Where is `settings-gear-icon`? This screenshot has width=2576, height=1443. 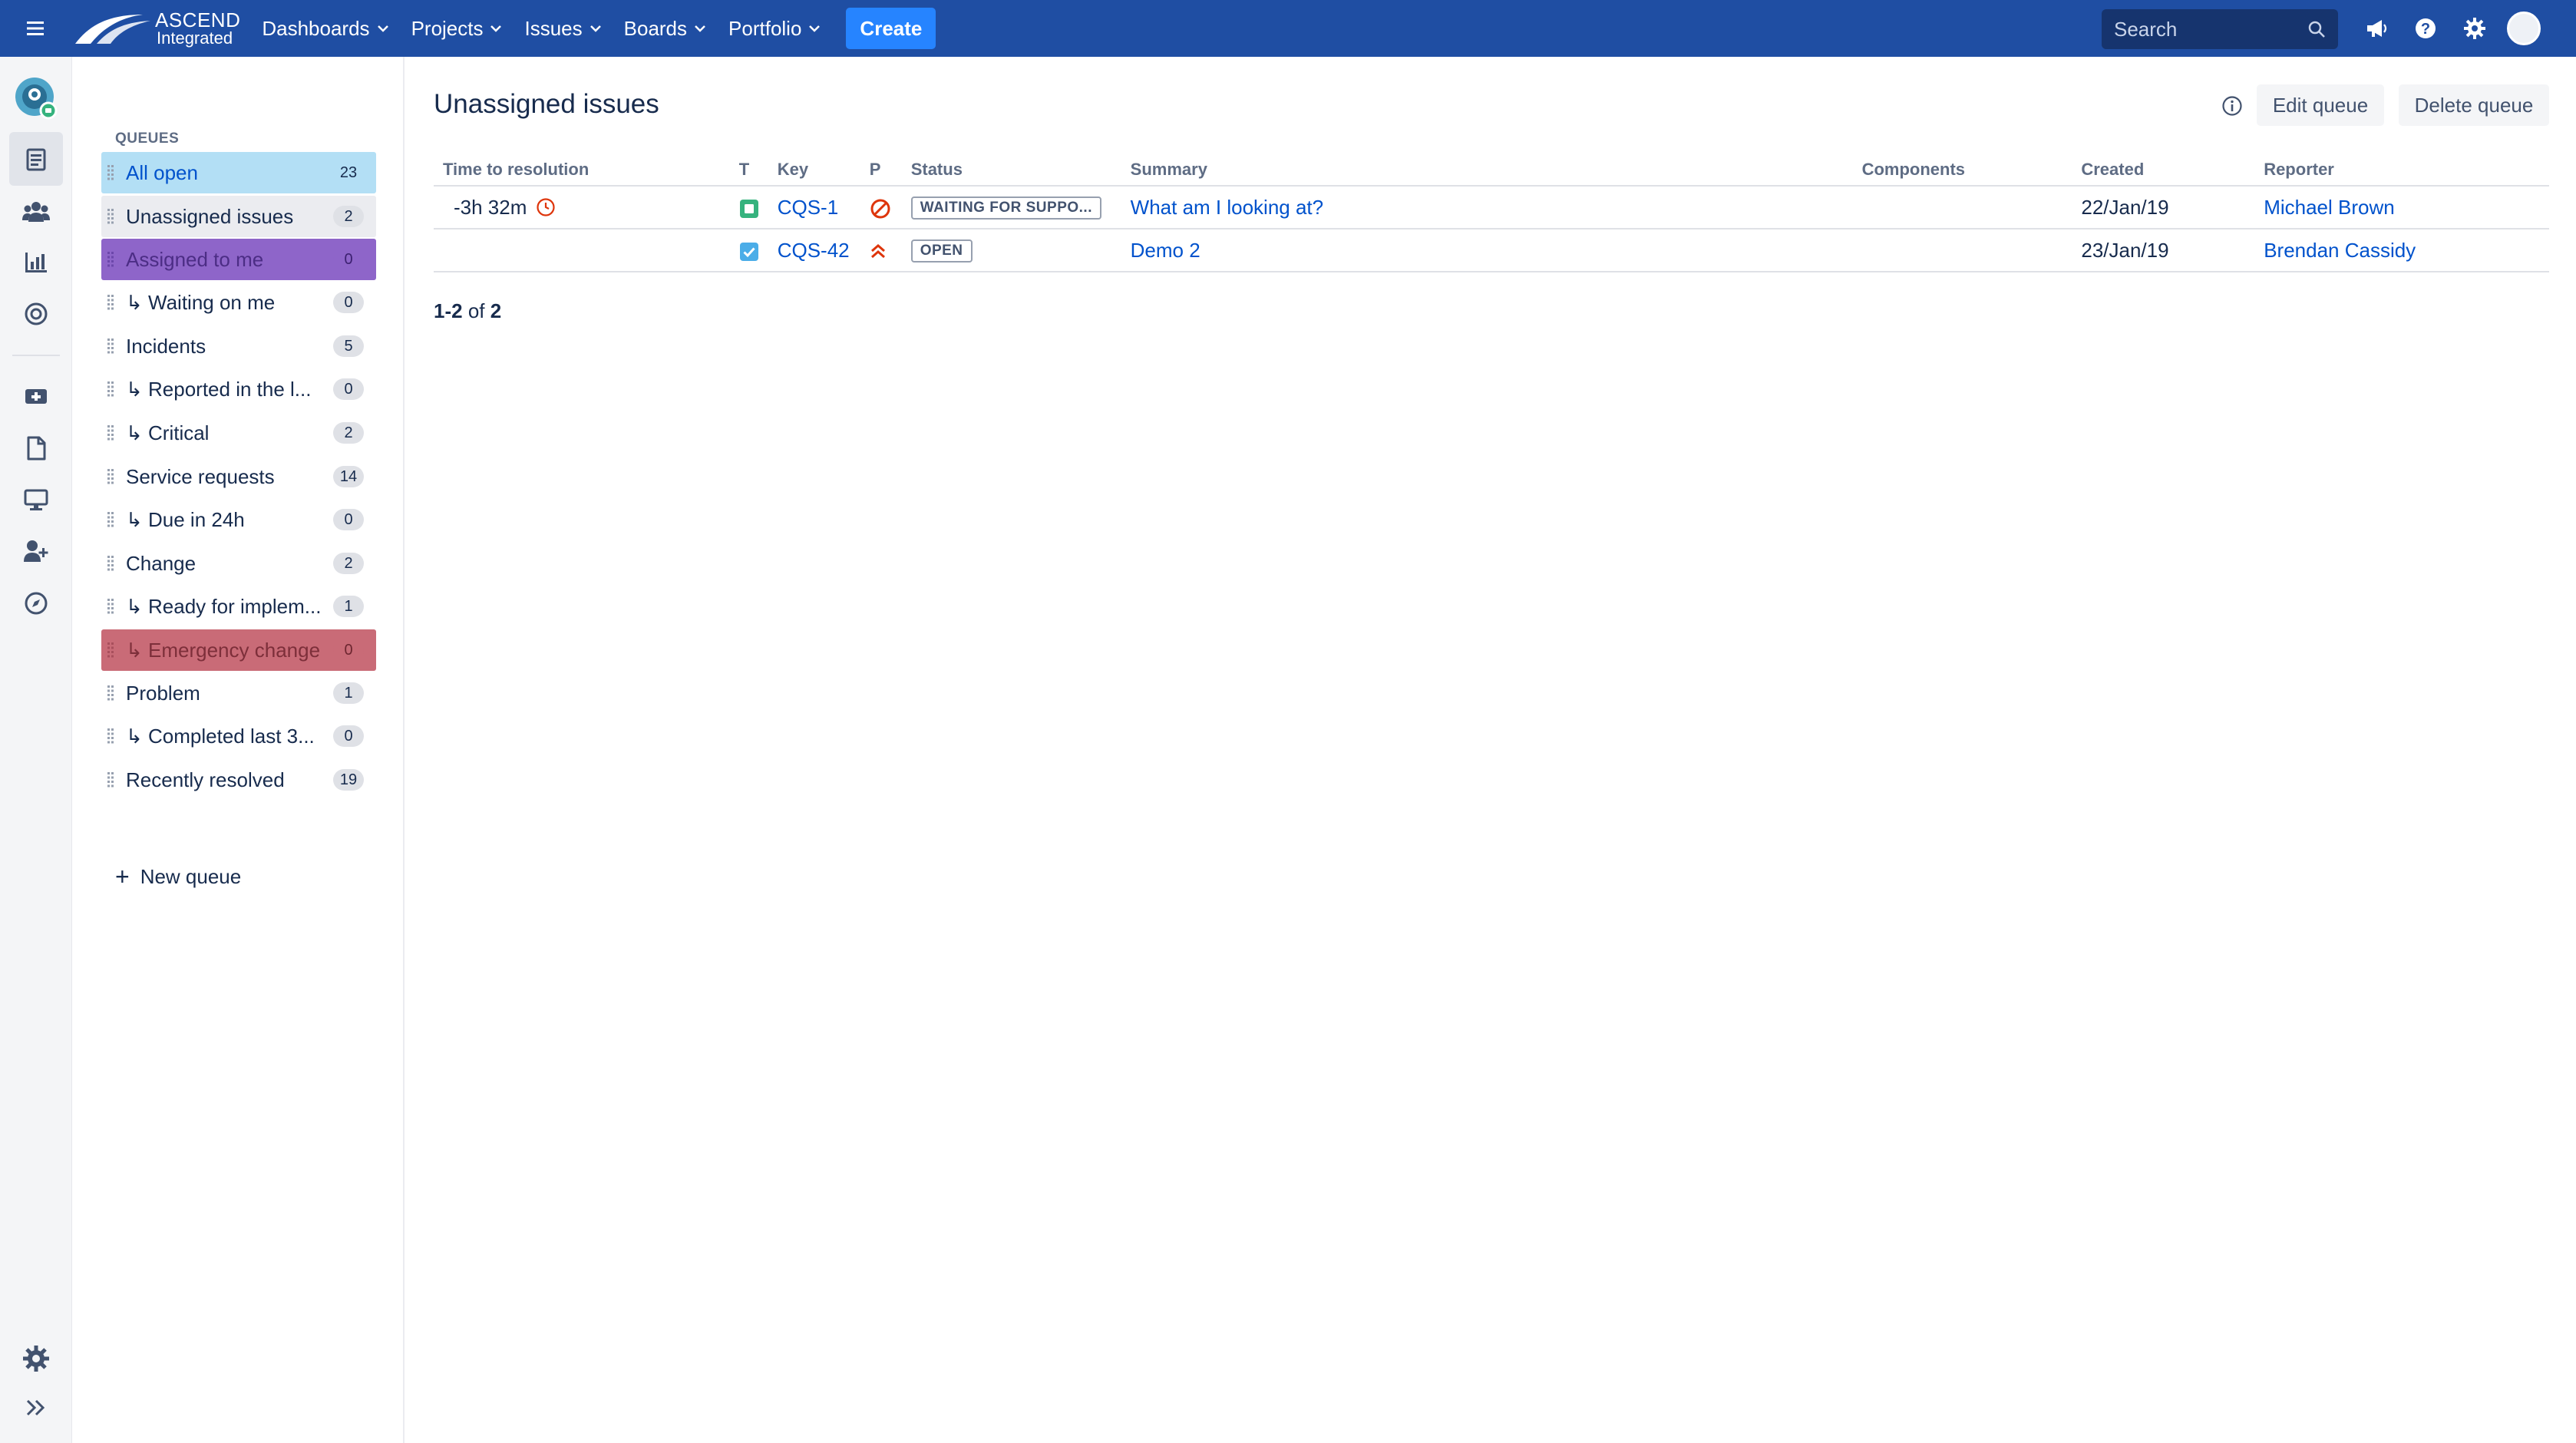 settings-gear-icon is located at coordinates (2474, 28).